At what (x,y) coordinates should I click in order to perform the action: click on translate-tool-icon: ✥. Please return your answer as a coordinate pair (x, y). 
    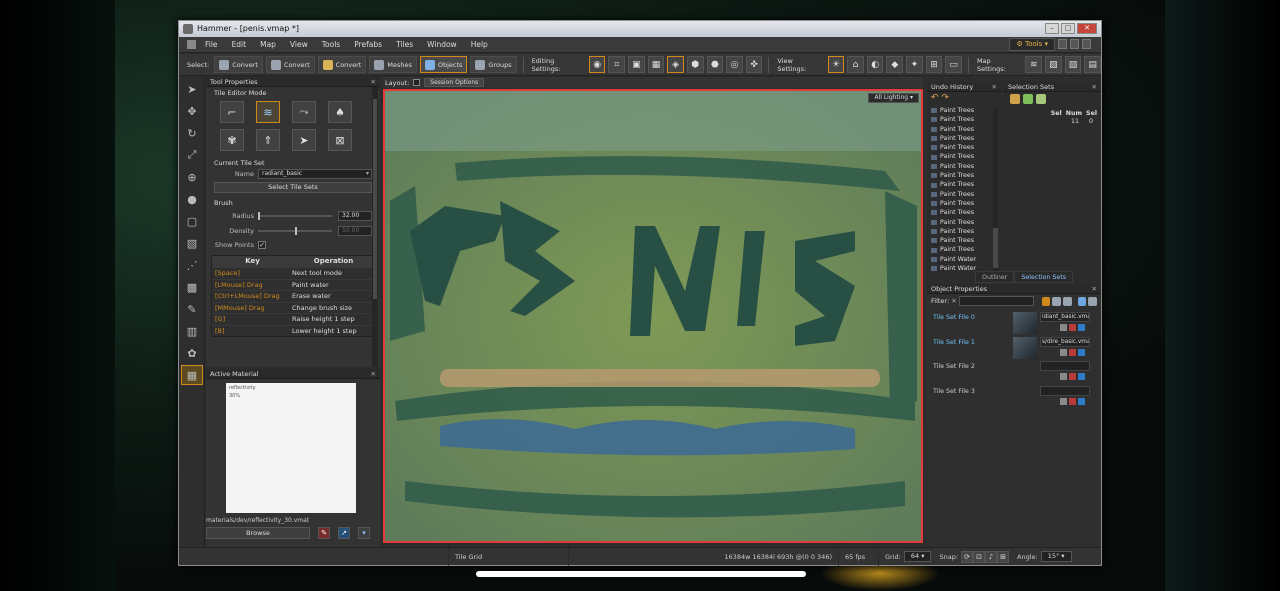
    Looking at the image, I should click on (192, 111).